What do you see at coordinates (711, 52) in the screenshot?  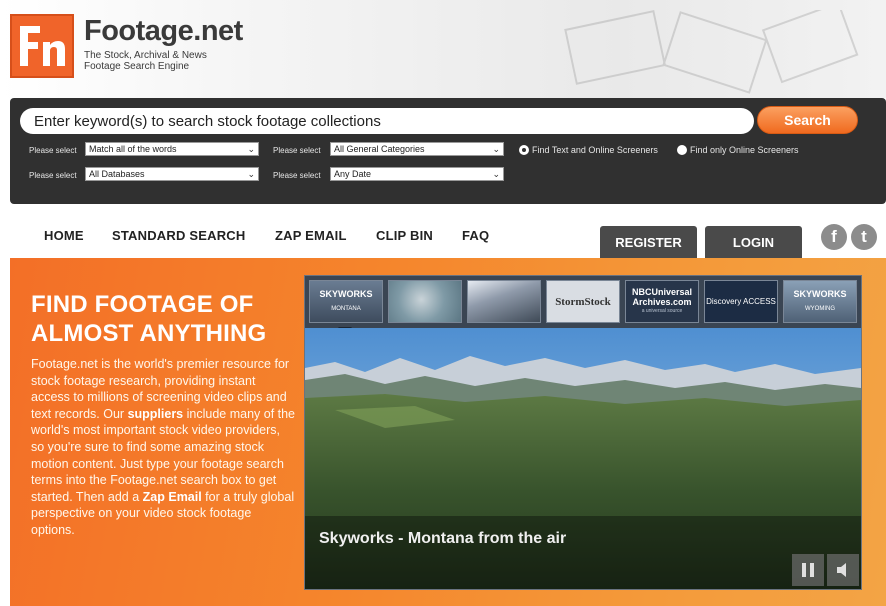 I see `film-strip-decoration` at bounding box center [711, 52].